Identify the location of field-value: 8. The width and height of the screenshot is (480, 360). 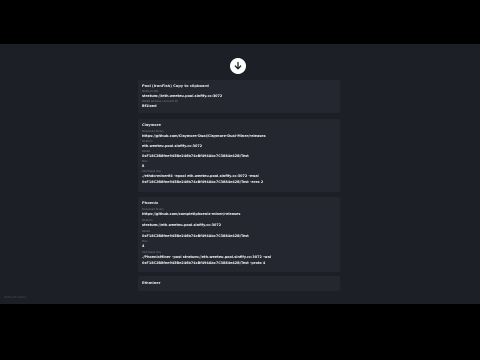
(143, 166).